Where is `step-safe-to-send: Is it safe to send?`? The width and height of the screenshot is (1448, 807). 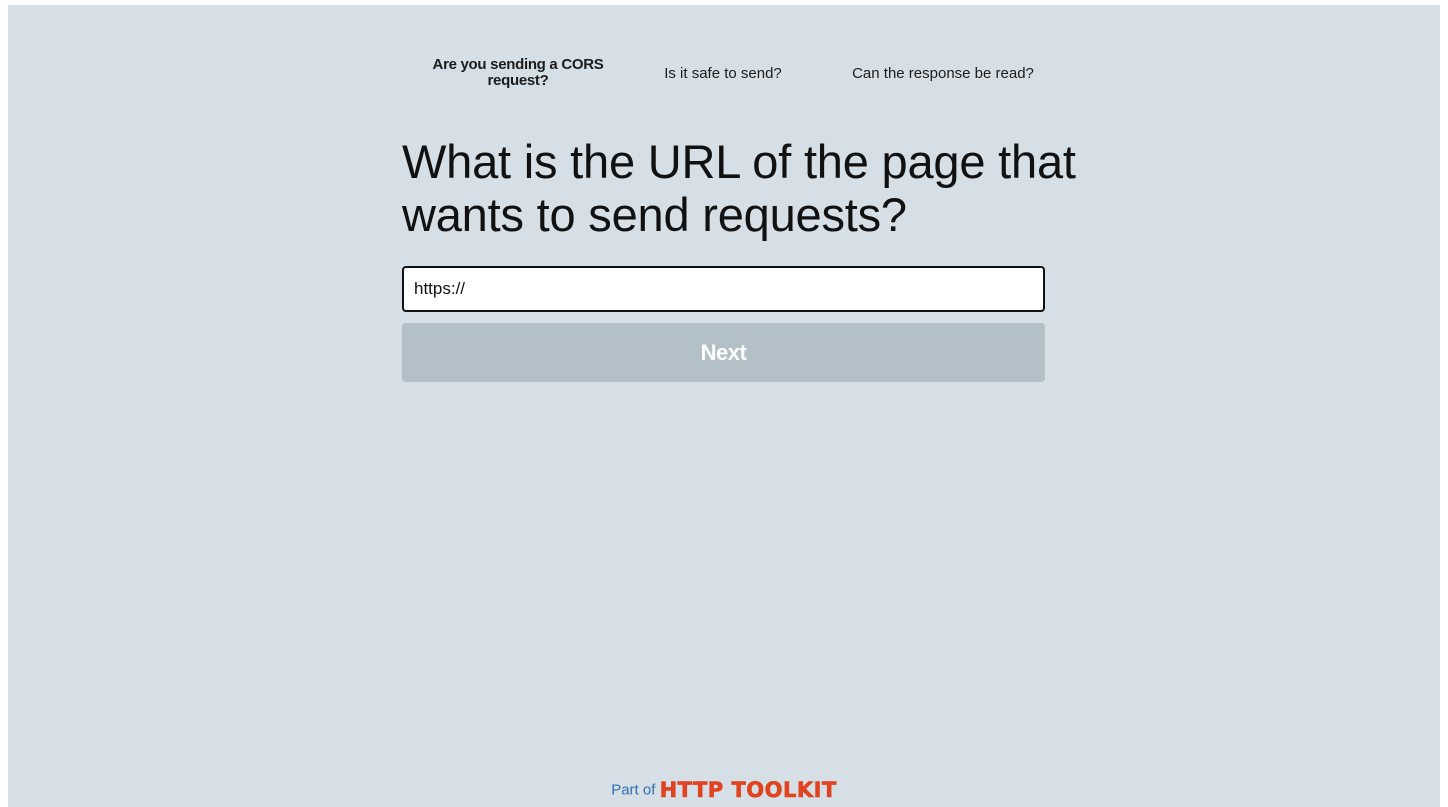
step-safe-to-send: Is it safe to send? is located at coordinates (723, 74).